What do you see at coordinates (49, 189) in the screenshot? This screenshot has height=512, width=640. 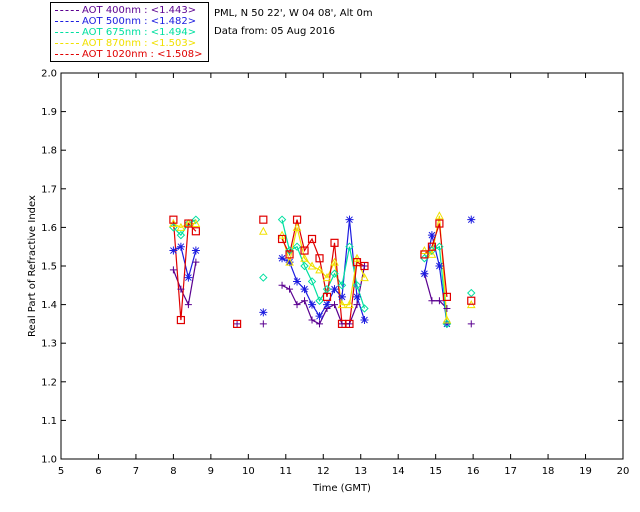 I see `y-tick-label: 1.7` at bounding box center [49, 189].